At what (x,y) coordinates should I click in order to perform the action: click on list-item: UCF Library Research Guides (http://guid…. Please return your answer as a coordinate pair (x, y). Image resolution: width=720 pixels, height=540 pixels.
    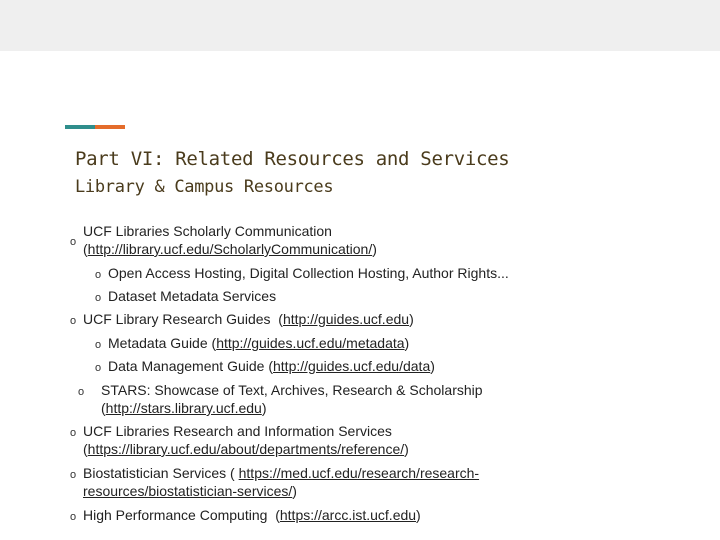
    Looking at the image, I should click on (248, 319).